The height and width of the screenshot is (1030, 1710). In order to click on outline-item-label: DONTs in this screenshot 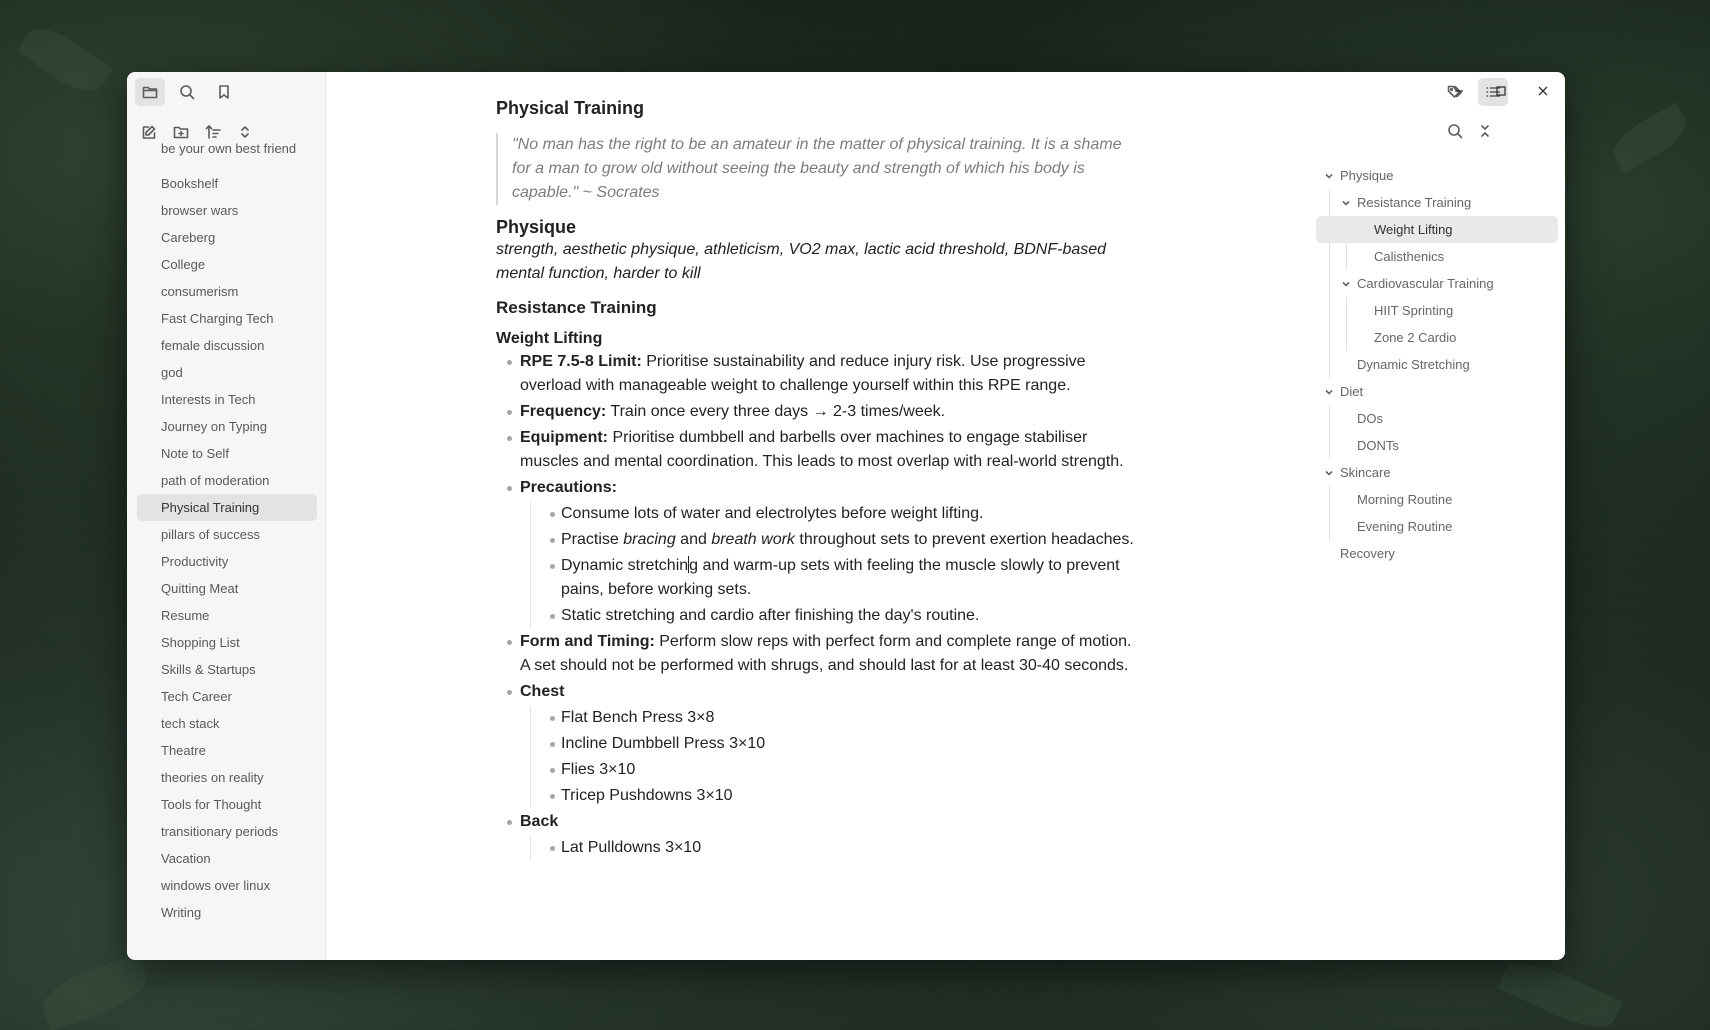, I will do `click(1378, 445)`.